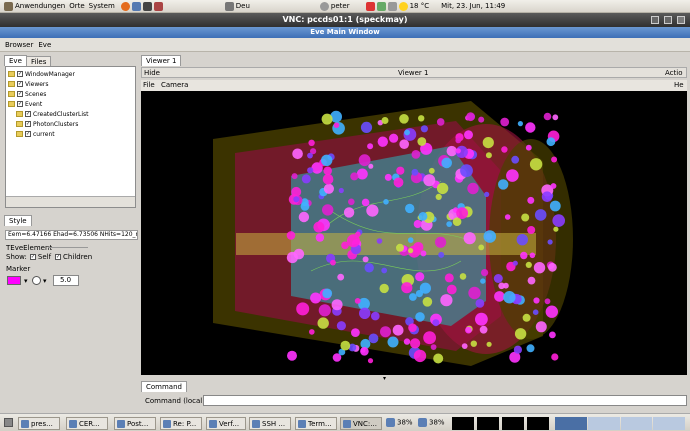  Describe the element at coordinates (681, 20) in the screenshot. I see `close-icon` at that location.